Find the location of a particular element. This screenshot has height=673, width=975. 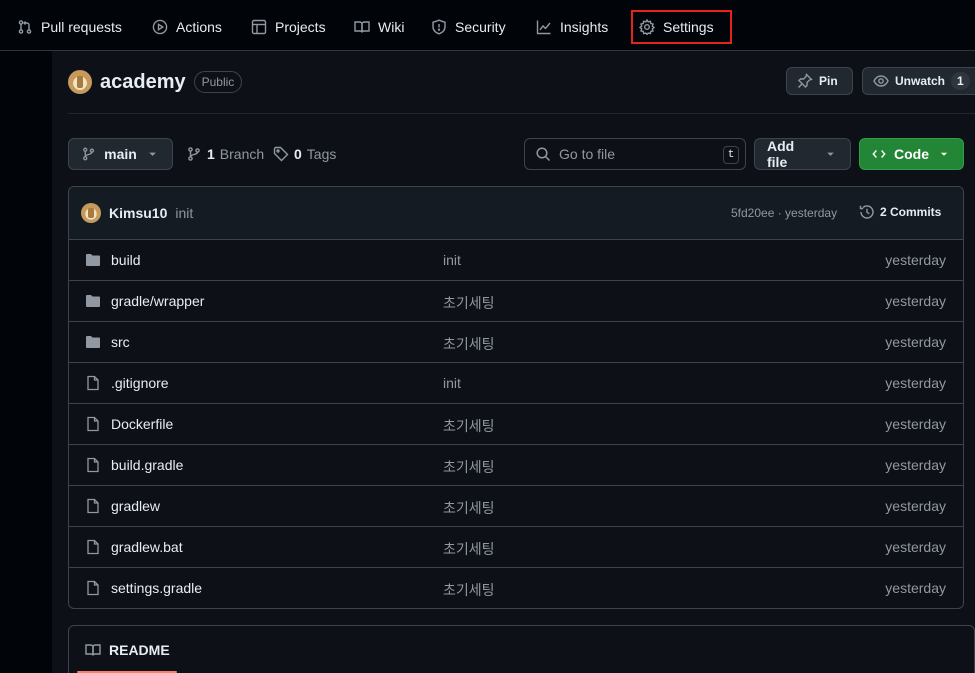

pull-request-icon is located at coordinates (25, 27).